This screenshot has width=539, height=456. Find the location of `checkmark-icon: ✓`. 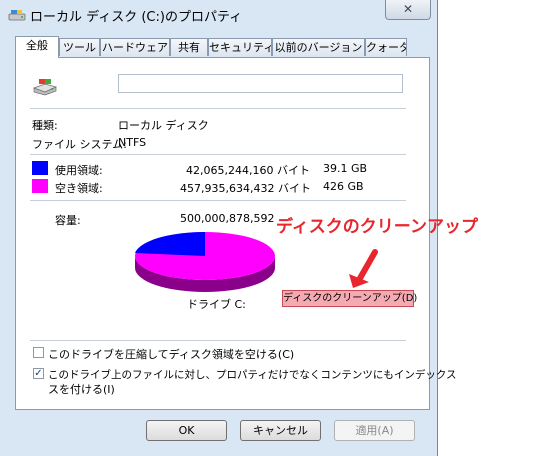

checkmark-icon: ✓ is located at coordinates (38, 373).